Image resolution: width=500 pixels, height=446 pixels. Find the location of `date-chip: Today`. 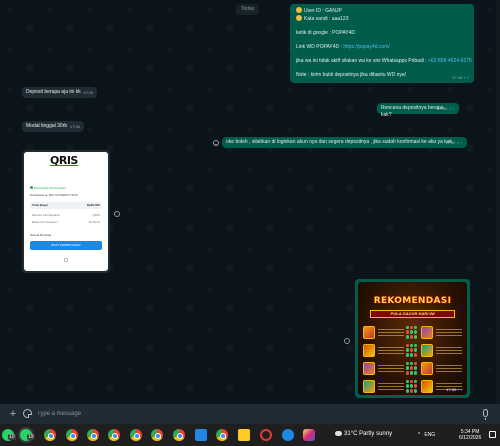

date-chip: Today is located at coordinates (248, 9).